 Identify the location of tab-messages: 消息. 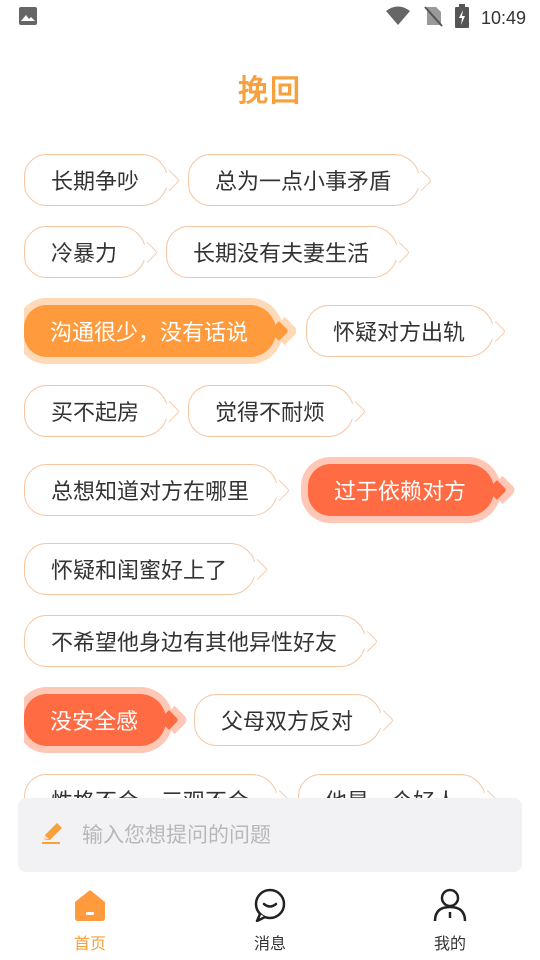
(270, 920).